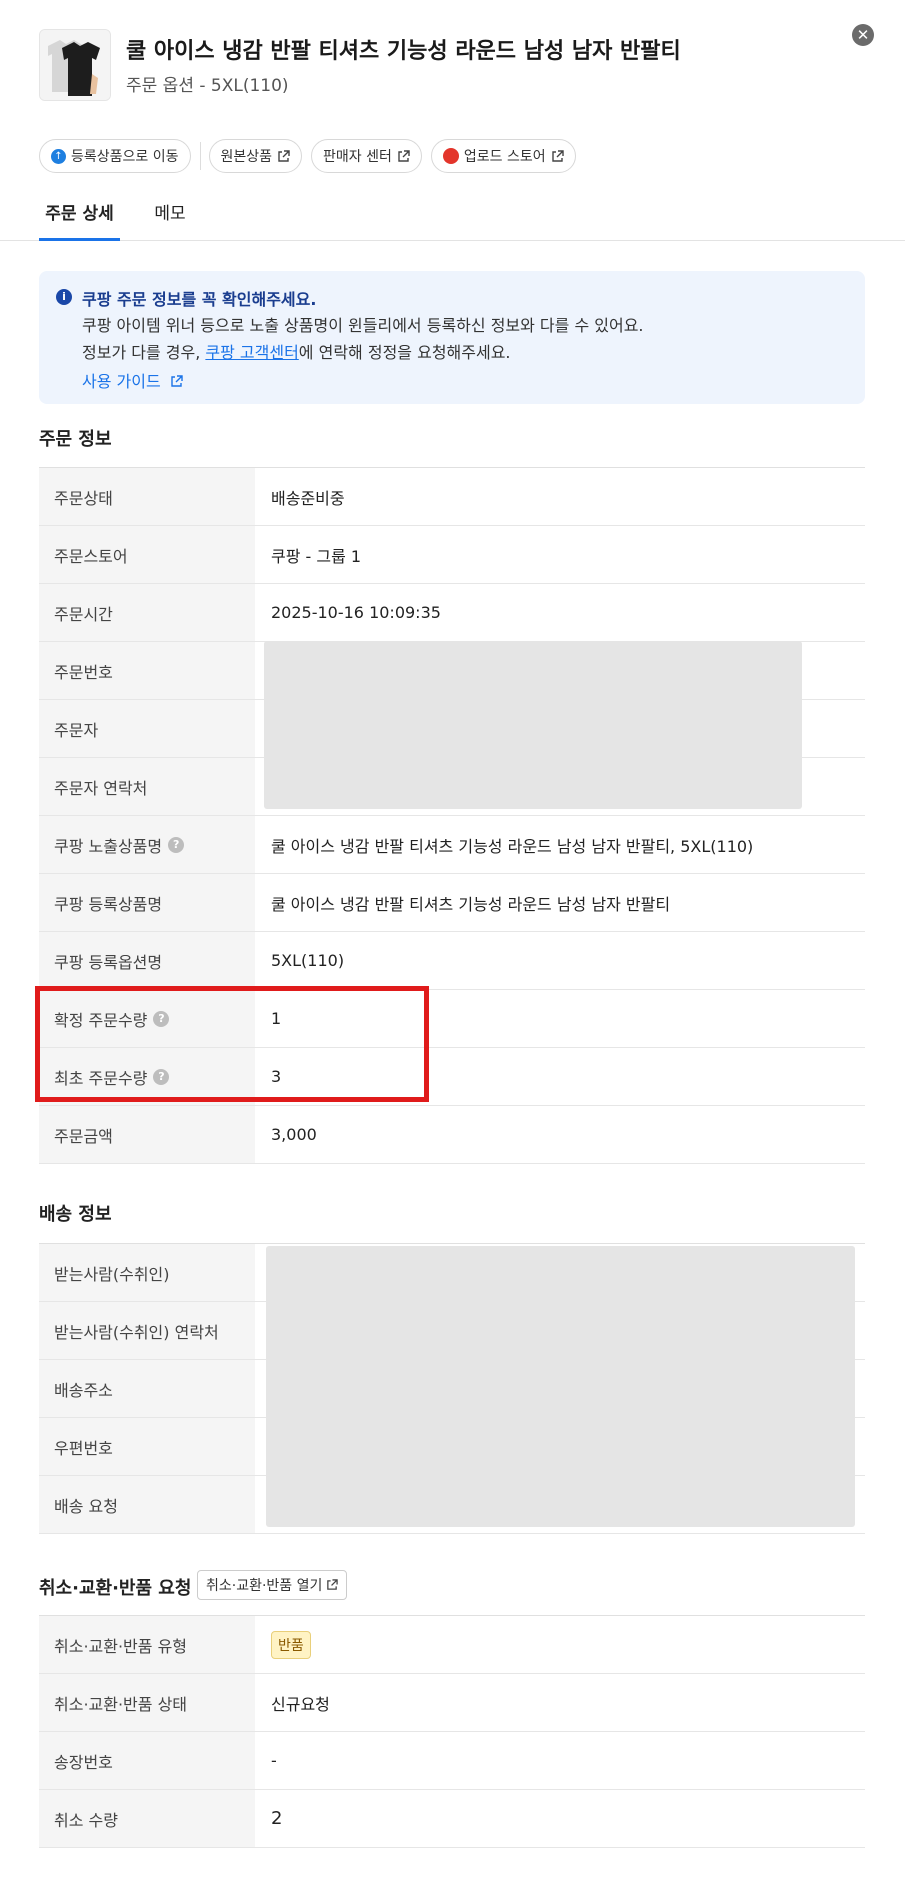 This screenshot has height=1885, width=905. I want to click on row-value: 신규요청, so click(300, 1704).